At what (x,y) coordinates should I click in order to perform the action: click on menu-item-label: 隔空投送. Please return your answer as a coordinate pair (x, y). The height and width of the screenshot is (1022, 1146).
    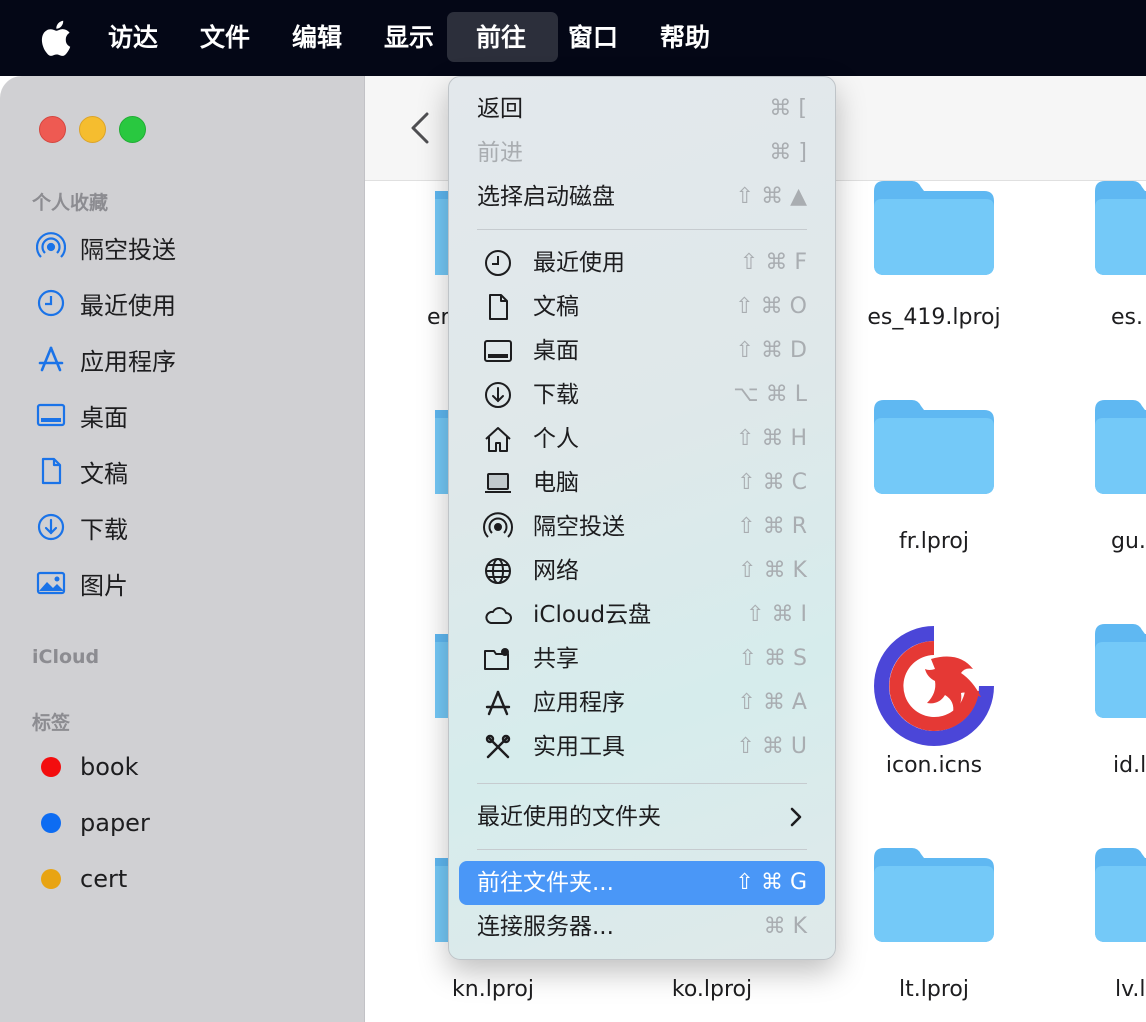
    Looking at the image, I should click on (579, 527).